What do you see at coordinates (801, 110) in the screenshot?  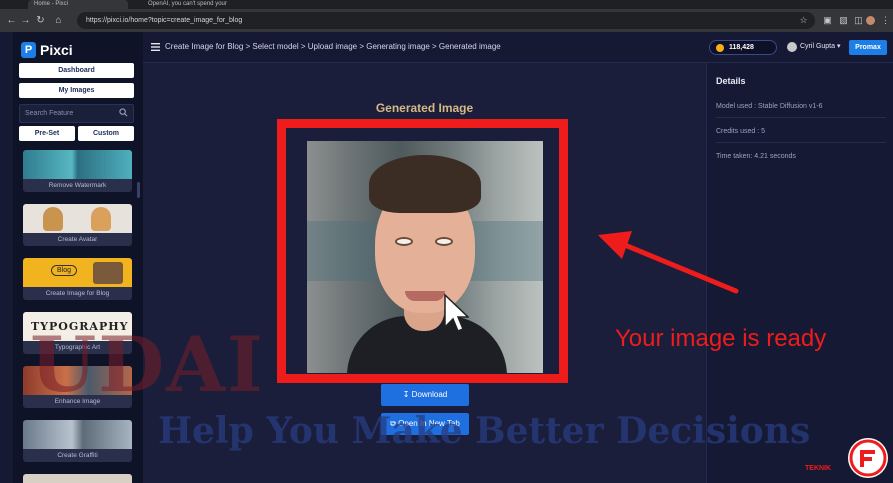 I see `detail-model-used: Model used : Stable Diffusion v1-6` at bounding box center [801, 110].